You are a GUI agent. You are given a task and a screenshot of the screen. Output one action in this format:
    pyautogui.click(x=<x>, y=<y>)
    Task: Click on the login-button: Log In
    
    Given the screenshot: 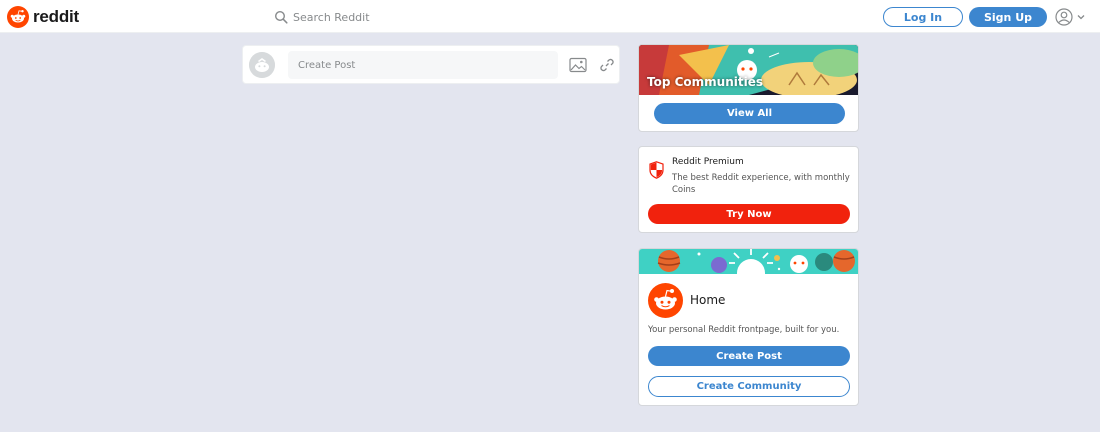 What is the action you would take?
    pyautogui.click(x=923, y=17)
    